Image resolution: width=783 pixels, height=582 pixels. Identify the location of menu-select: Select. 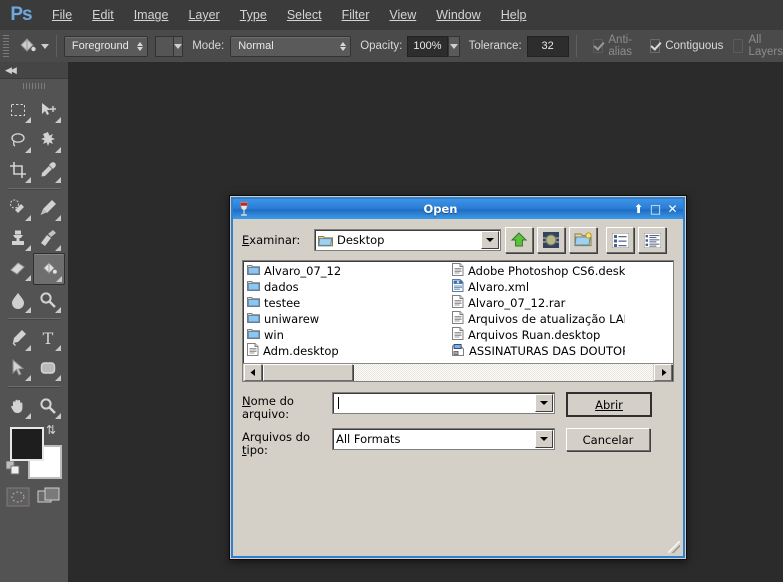
(304, 15).